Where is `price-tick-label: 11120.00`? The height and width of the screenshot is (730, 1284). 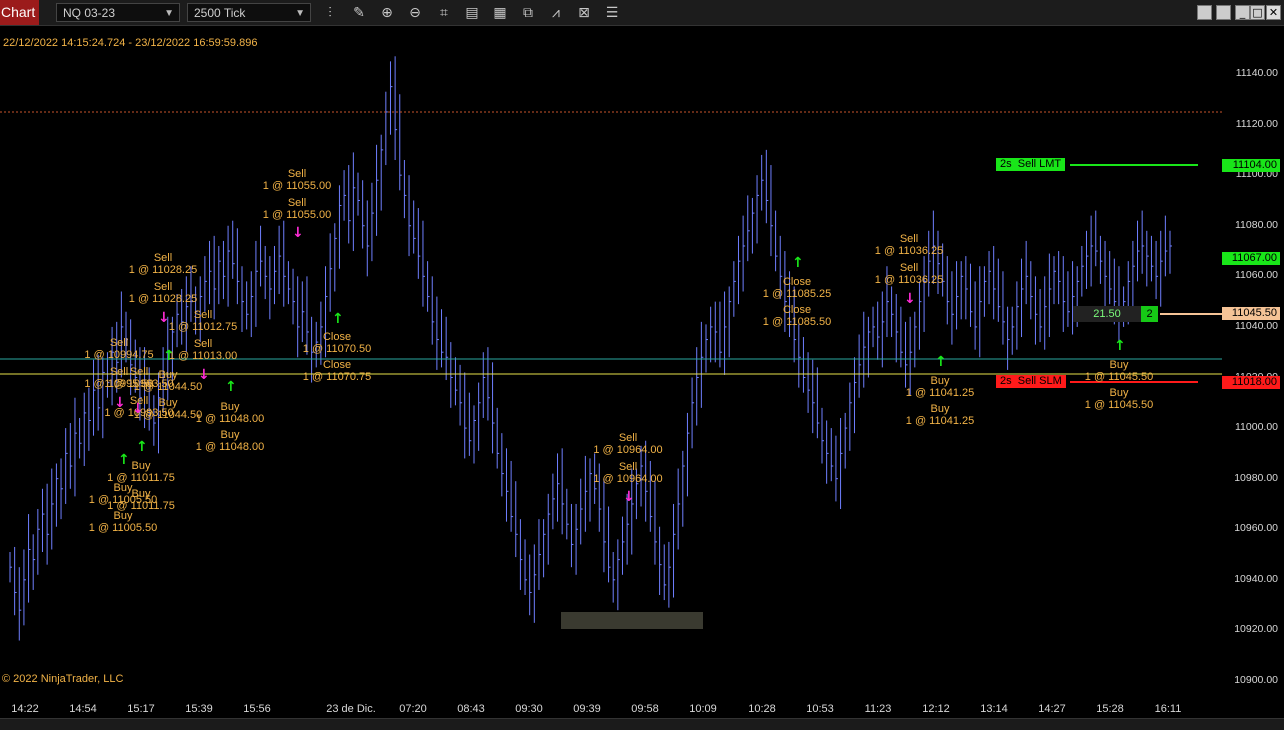
price-tick-label: 11120.00 is located at coordinates (1256, 123).